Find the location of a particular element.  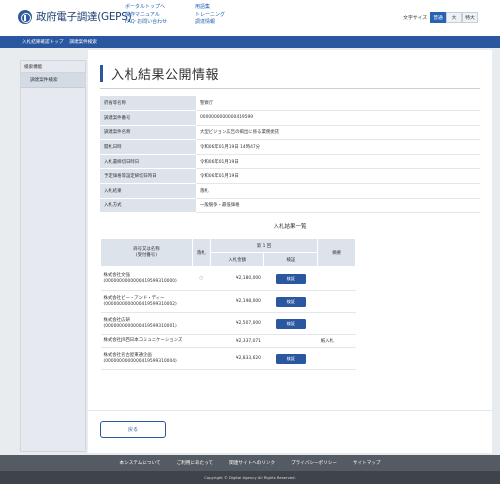

breadcrumb-top-link: 入札結果確認トップ is located at coordinates (42, 42).